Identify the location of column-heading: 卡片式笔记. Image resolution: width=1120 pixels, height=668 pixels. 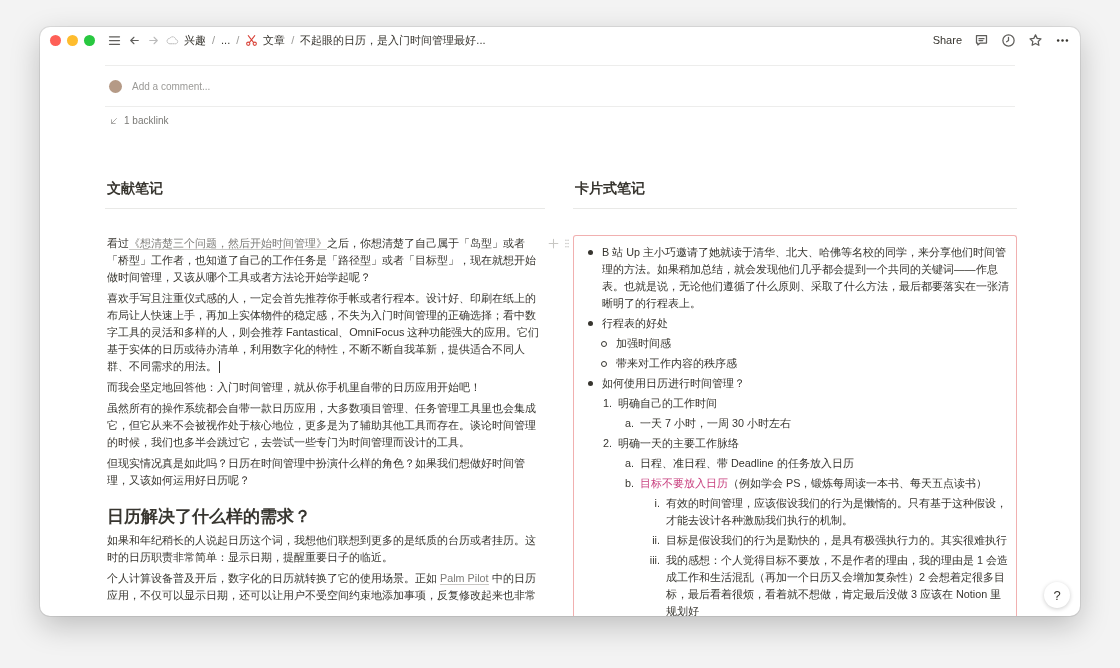
(795, 192).